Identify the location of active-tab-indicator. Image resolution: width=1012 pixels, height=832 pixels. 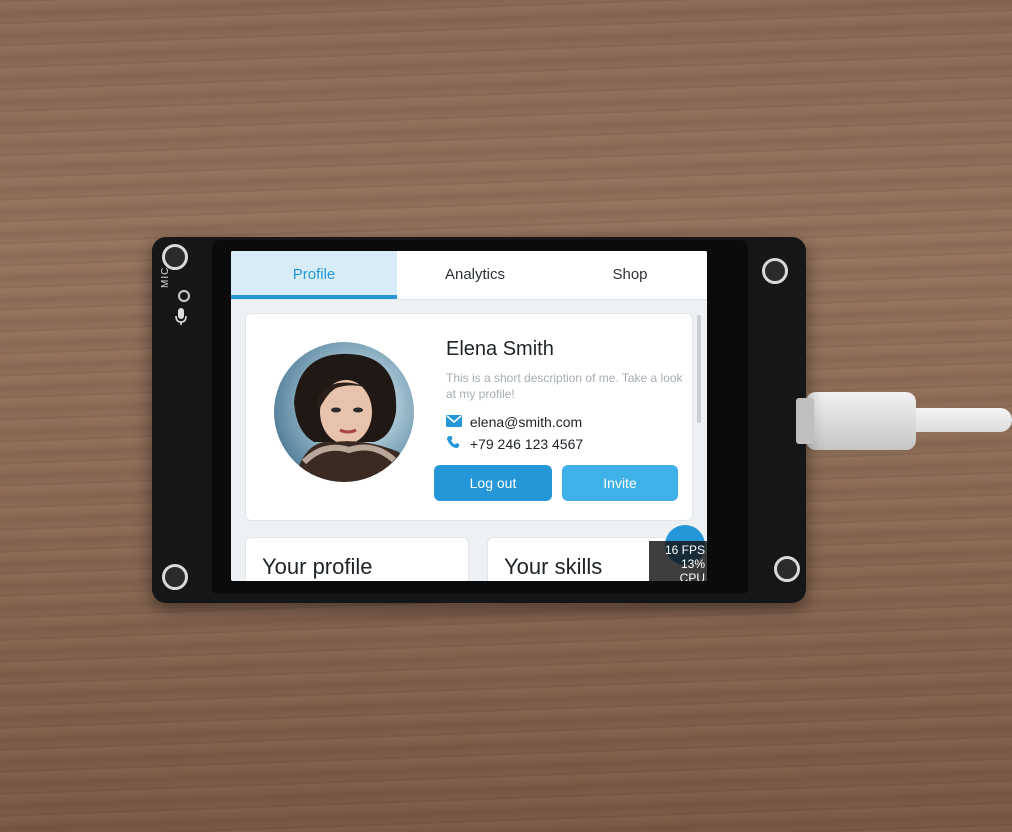
(314, 297).